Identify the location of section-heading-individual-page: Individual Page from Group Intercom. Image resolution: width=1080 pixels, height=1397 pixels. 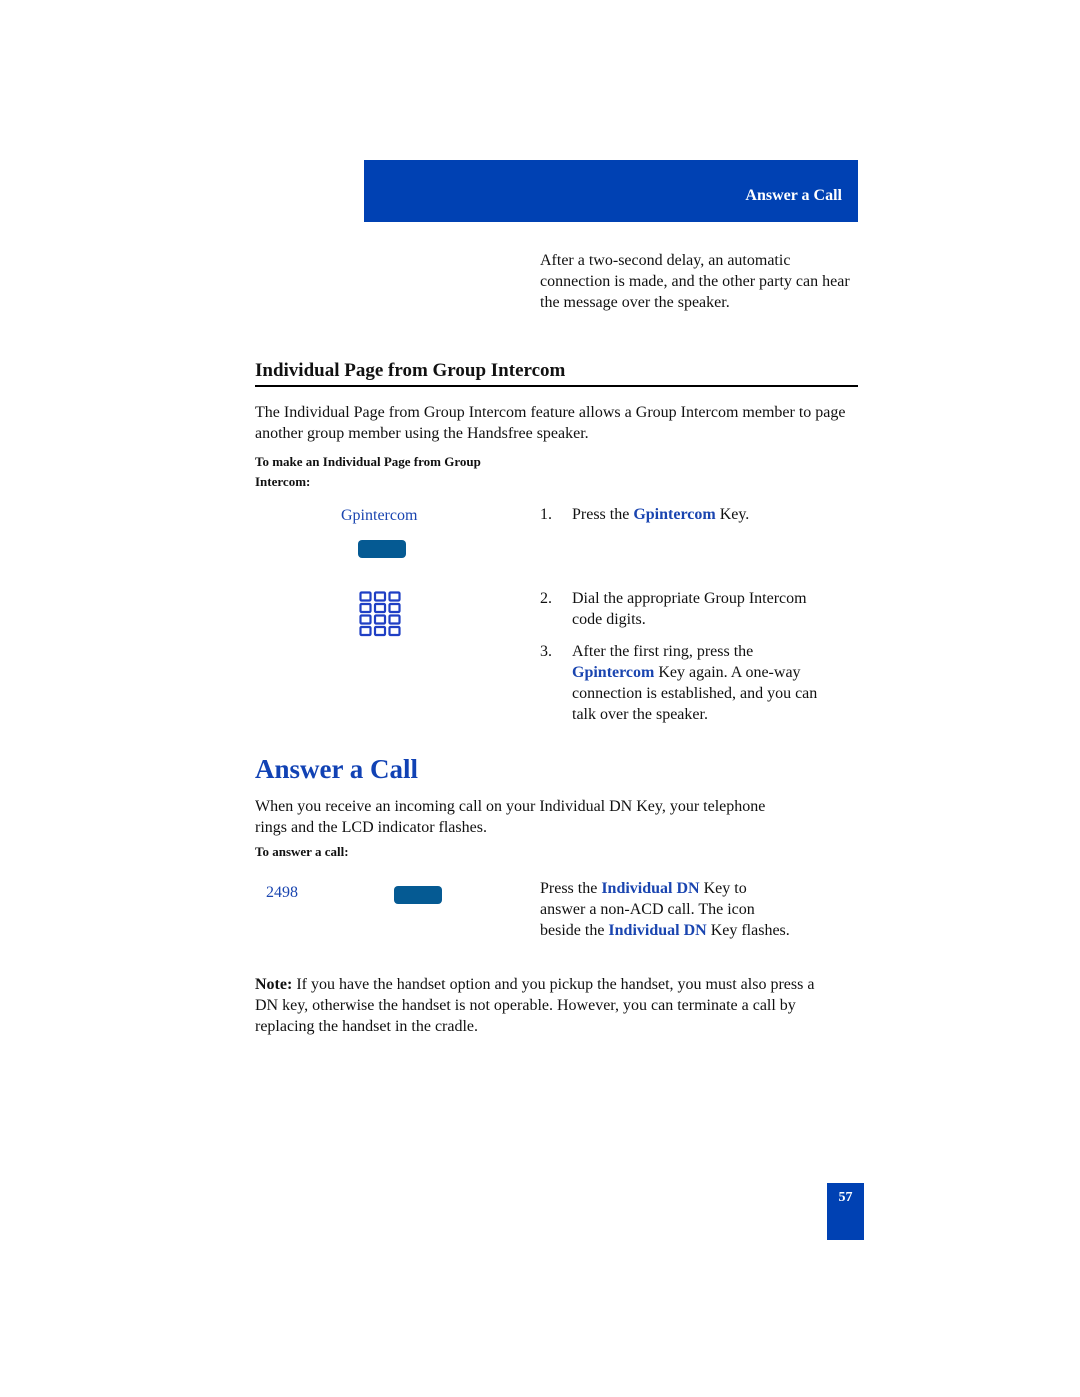
(410, 370).